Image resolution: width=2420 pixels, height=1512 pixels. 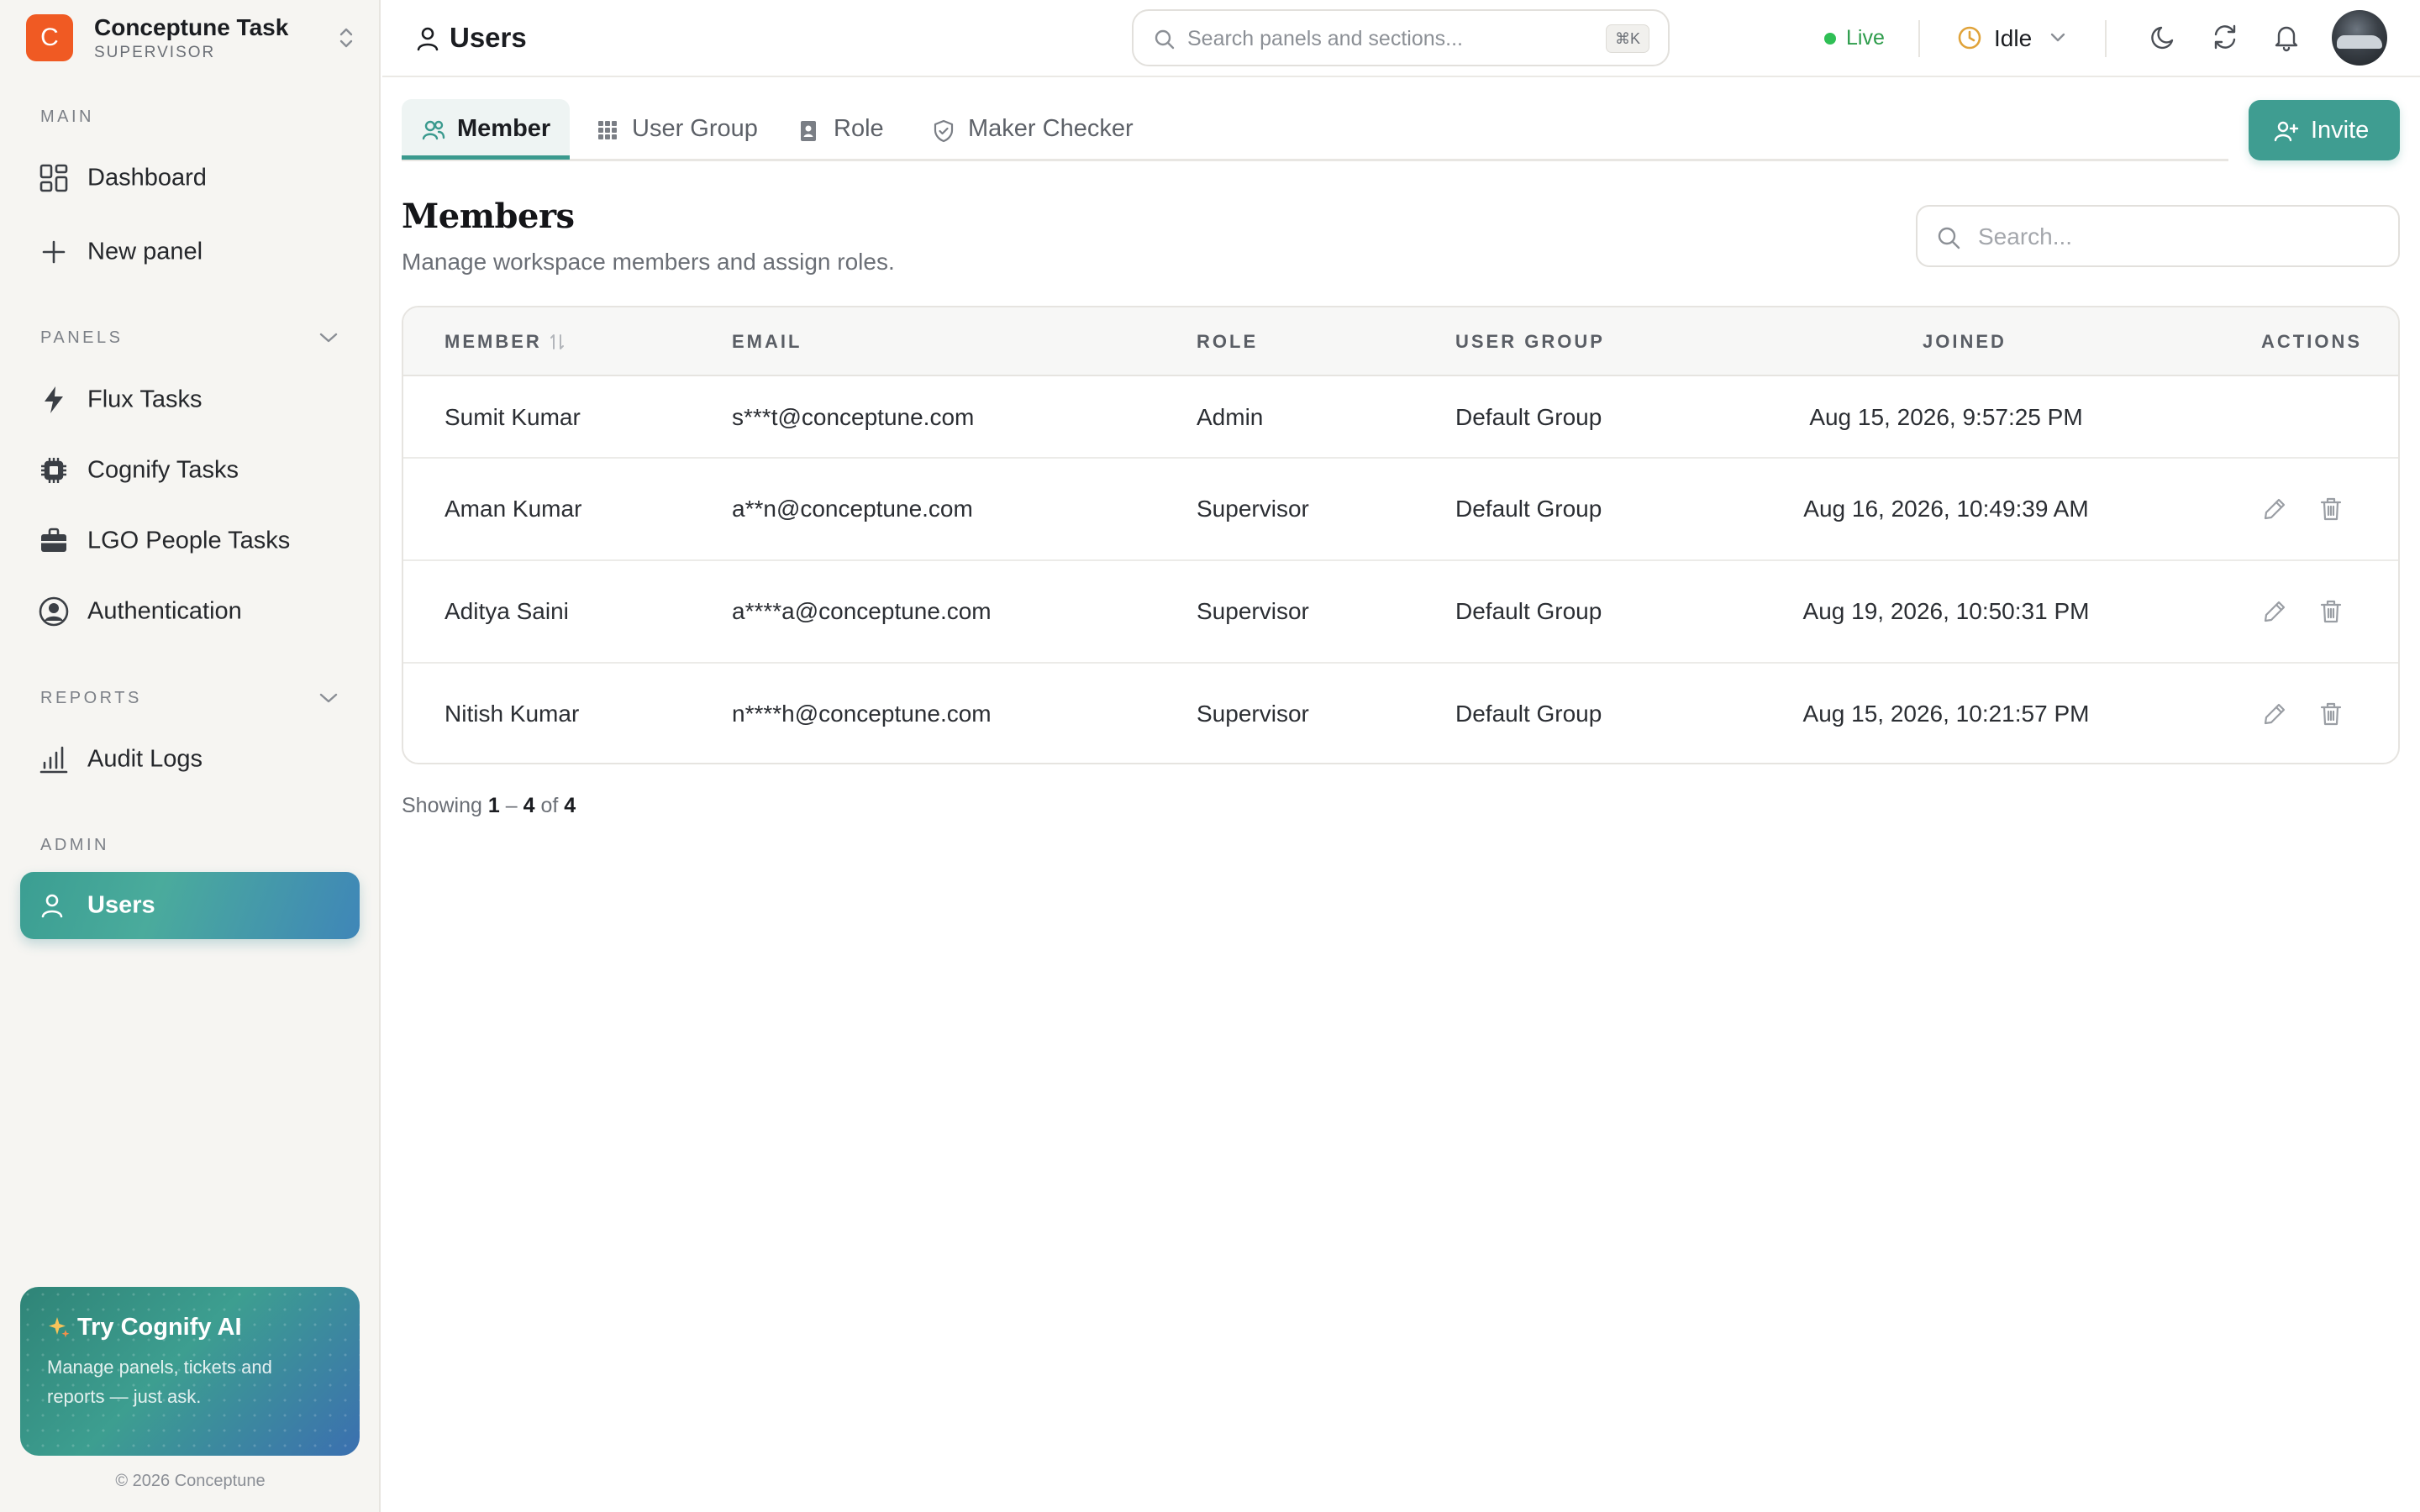 What do you see at coordinates (1051, 128) in the screenshot?
I see `tab-label: Maker Checker` at bounding box center [1051, 128].